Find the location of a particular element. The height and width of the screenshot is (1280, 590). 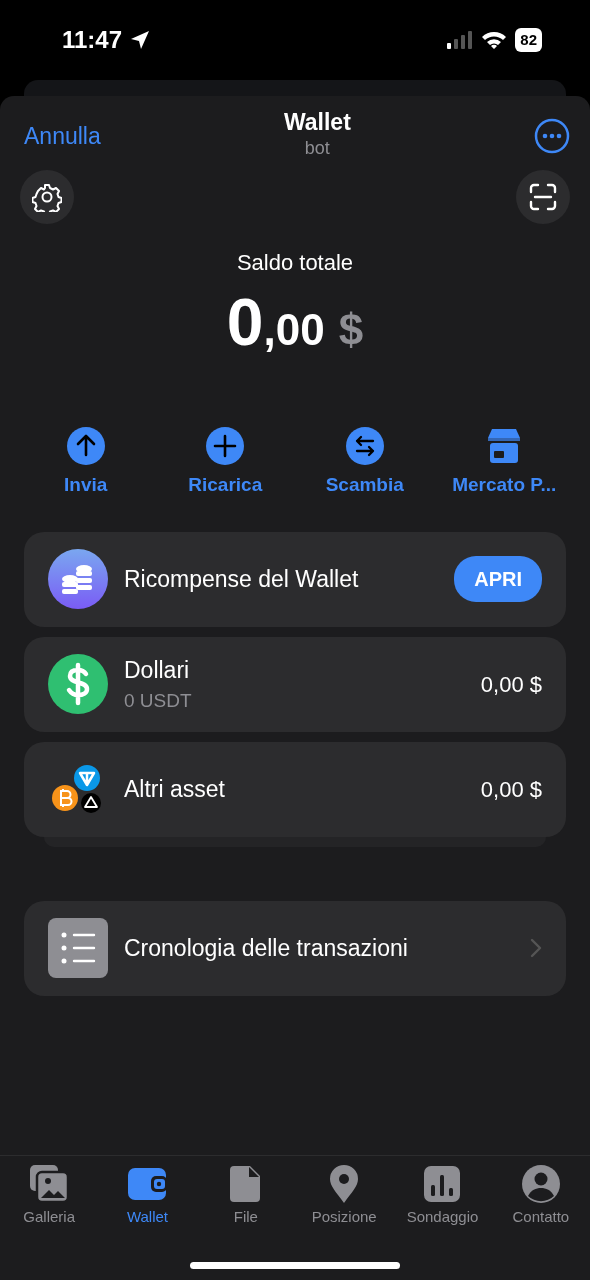

action-button: Invia is located at coordinates (86, 463).